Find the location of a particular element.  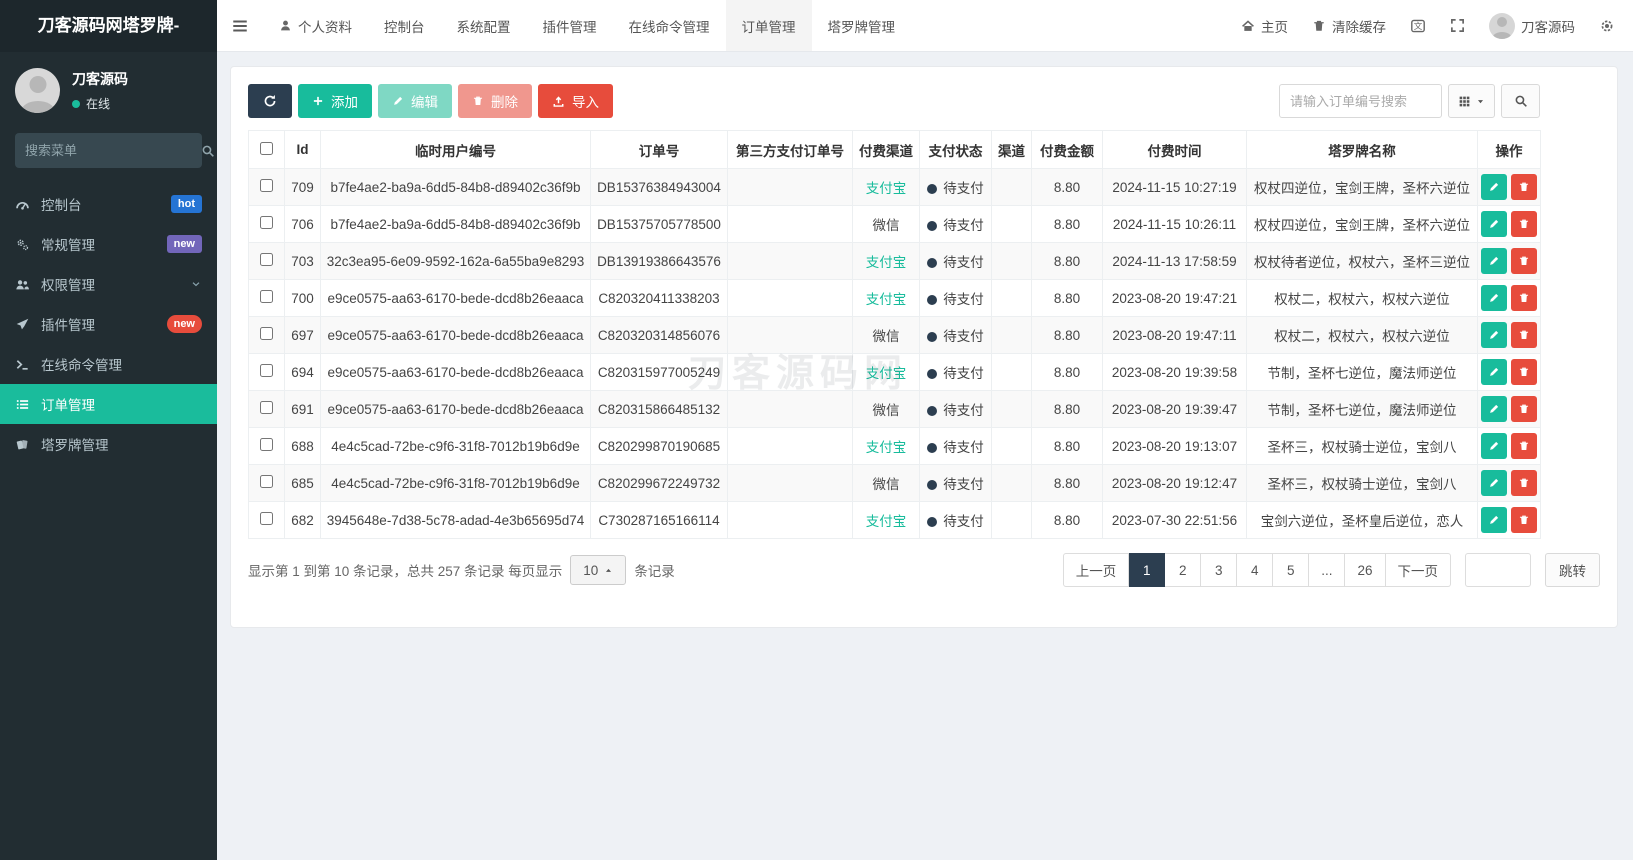

column-header: 付费时间 is located at coordinates (1174, 149).